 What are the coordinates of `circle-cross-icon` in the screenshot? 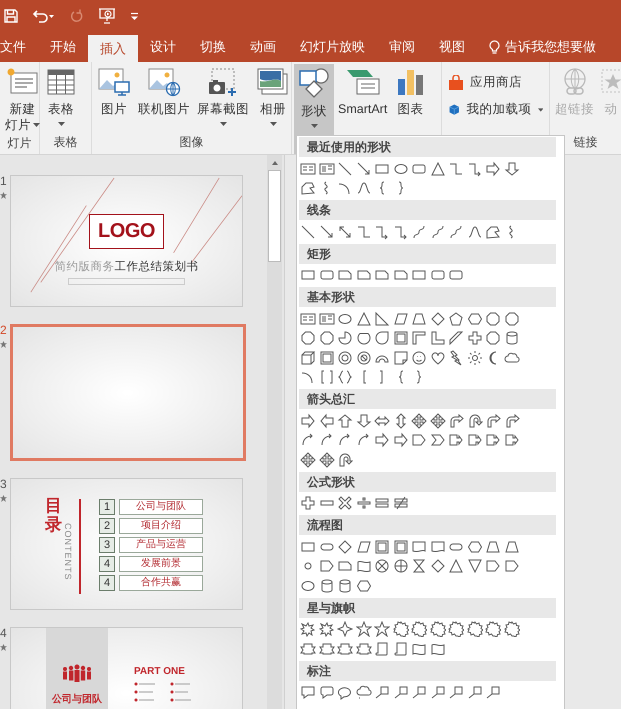 It's located at (382, 566).